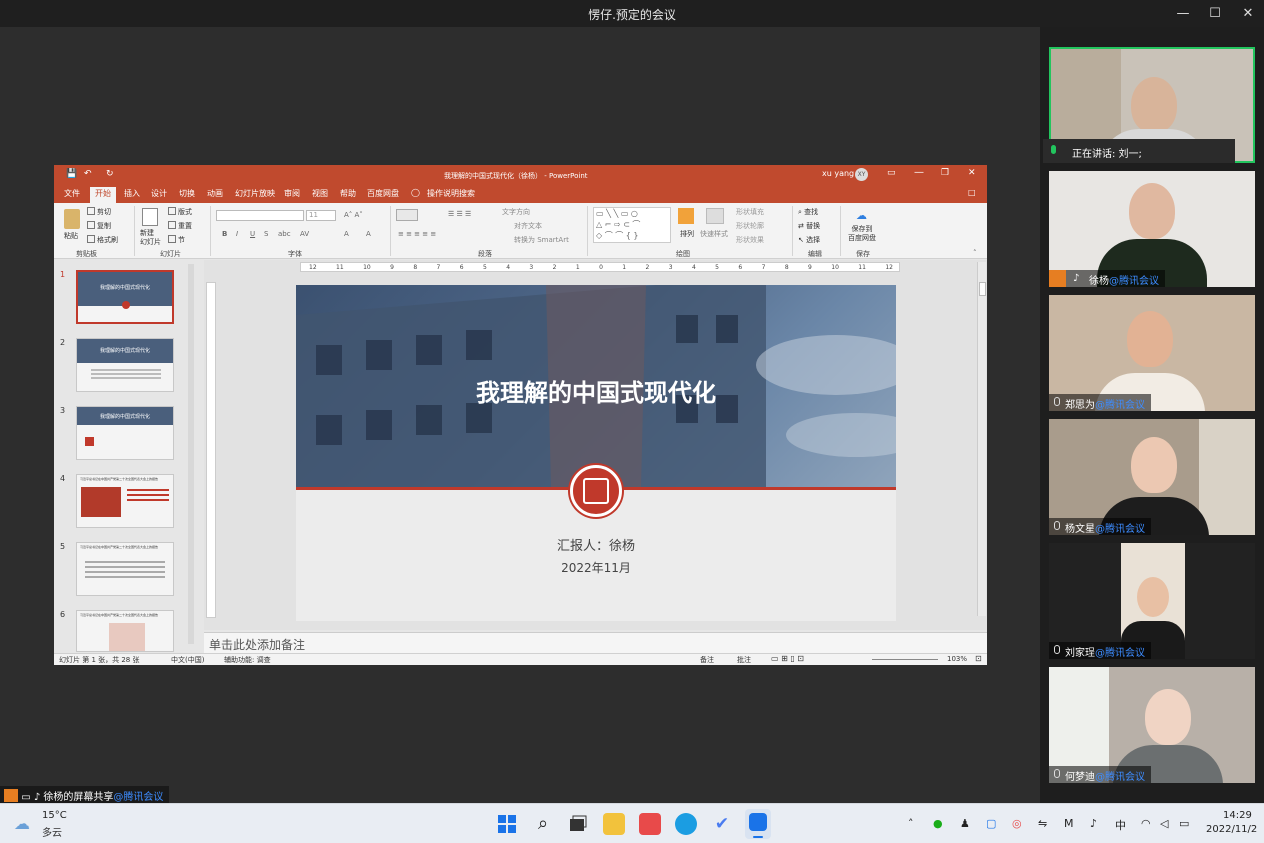 This screenshot has width=1264, height=843. I want to click on weather-cloud-icon: ☁, so click(22, 823).